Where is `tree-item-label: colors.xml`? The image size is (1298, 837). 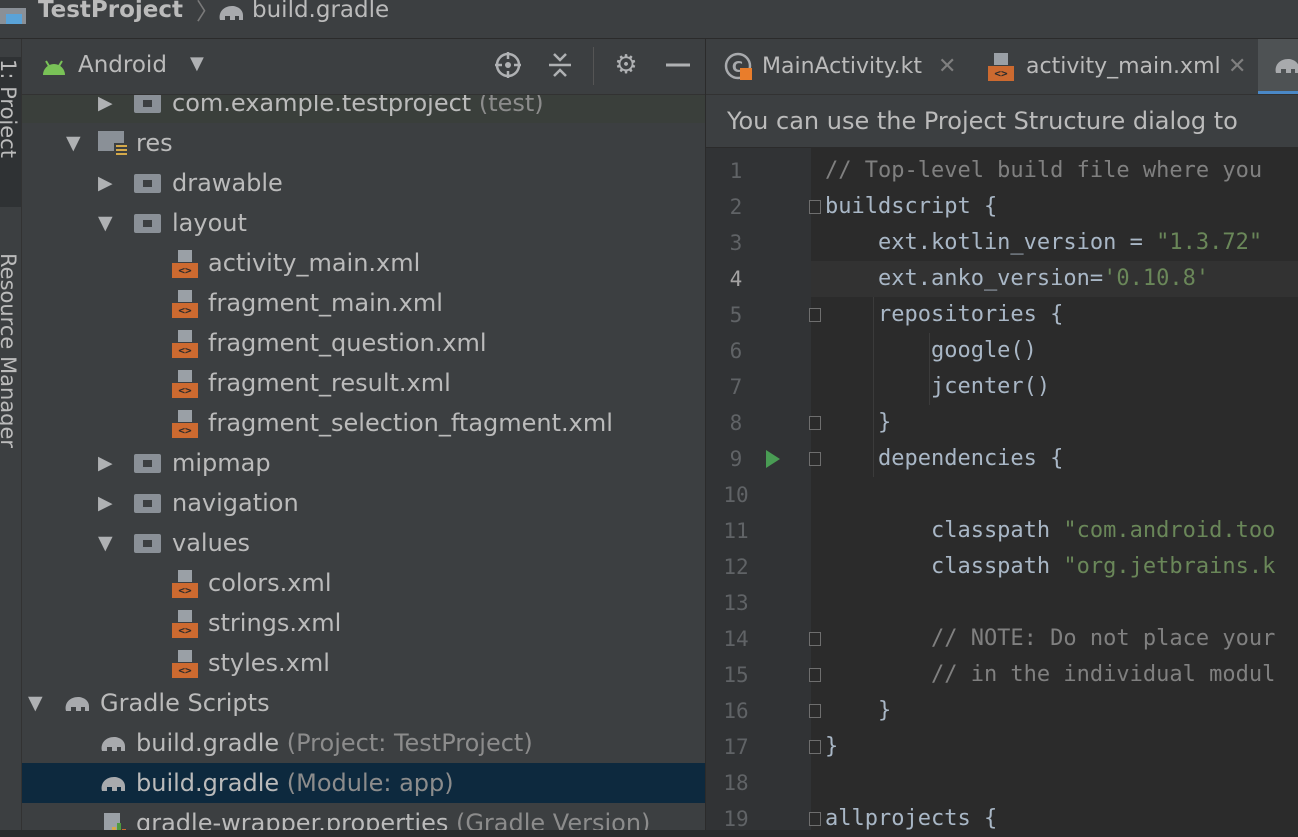
tree-item-label: colors.xml is located at coordinates (270, 583).